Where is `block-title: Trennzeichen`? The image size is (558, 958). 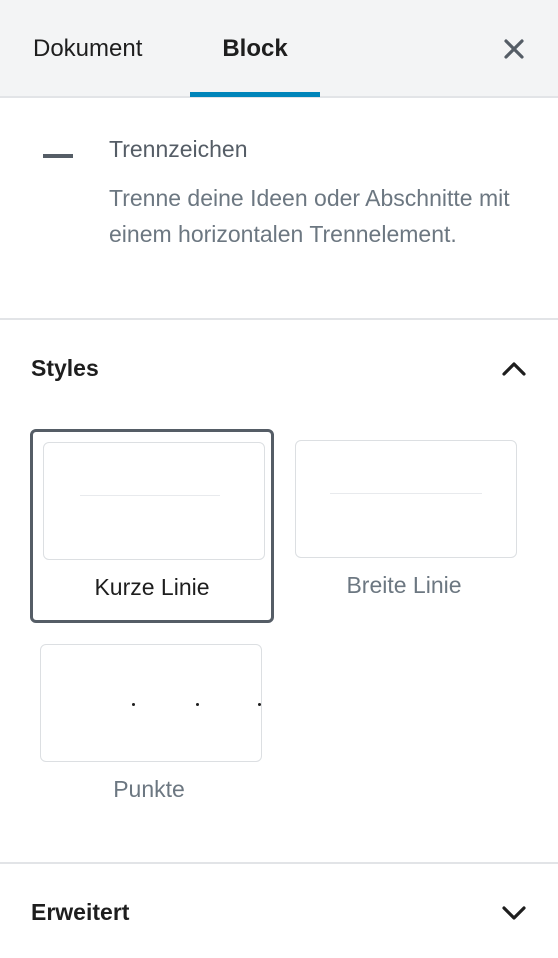
block-title: Trennzeichen is located at coordinates (178, 149).